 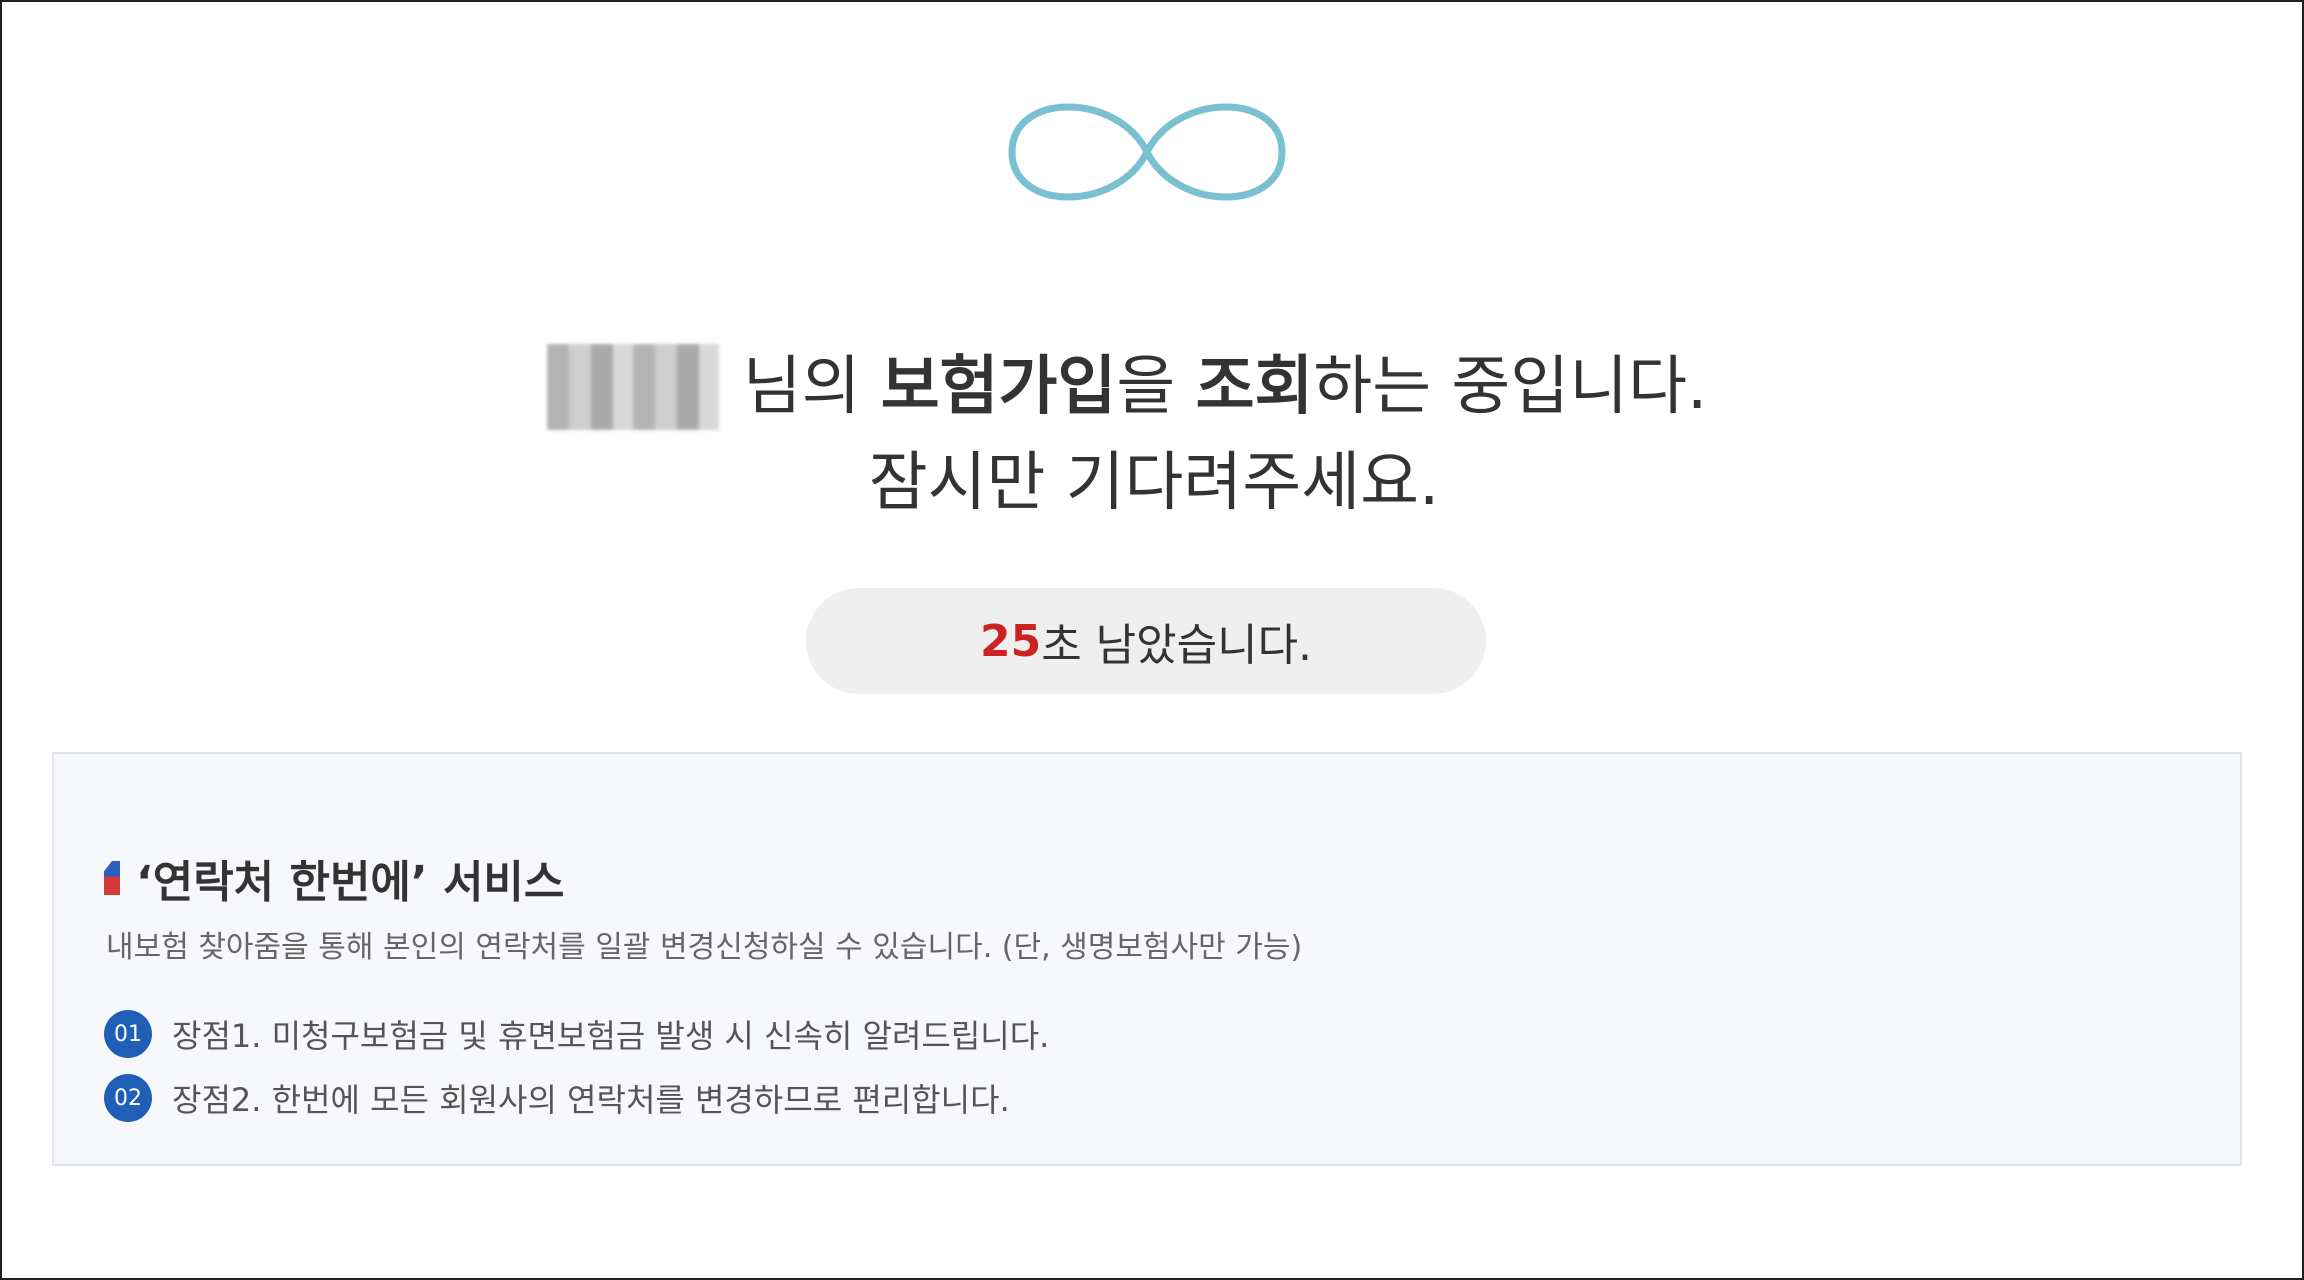 What do you see at coordinates (128, 1098) in the screenshot?
I see `number-badge: 02` at bounding box center [128, 1098].